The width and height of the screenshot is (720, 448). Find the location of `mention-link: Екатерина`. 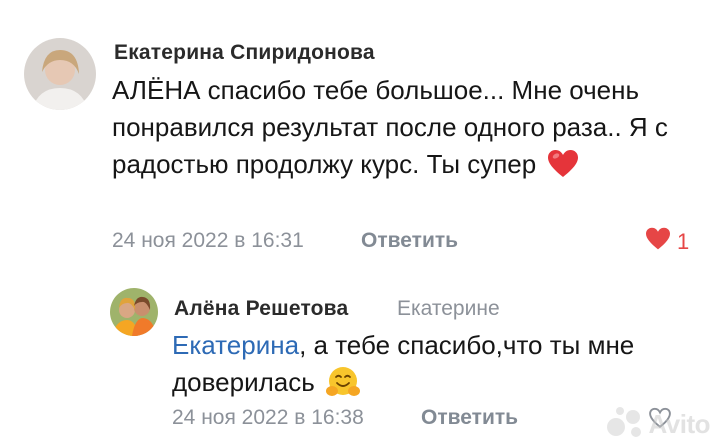

mention-link: Екатерина is located at coordinates (235, 345).